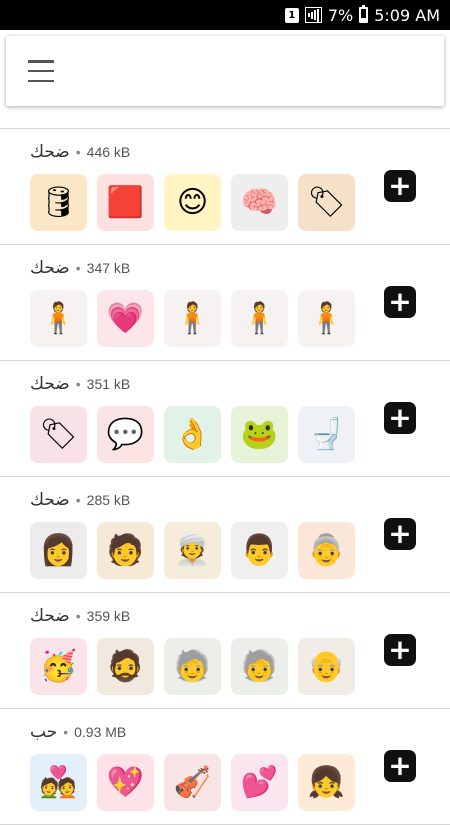  What do you see at coordinates (58, 666) in the screenshot?
I see `sticker-preview: 🥳` at bounding box center [58, 666].